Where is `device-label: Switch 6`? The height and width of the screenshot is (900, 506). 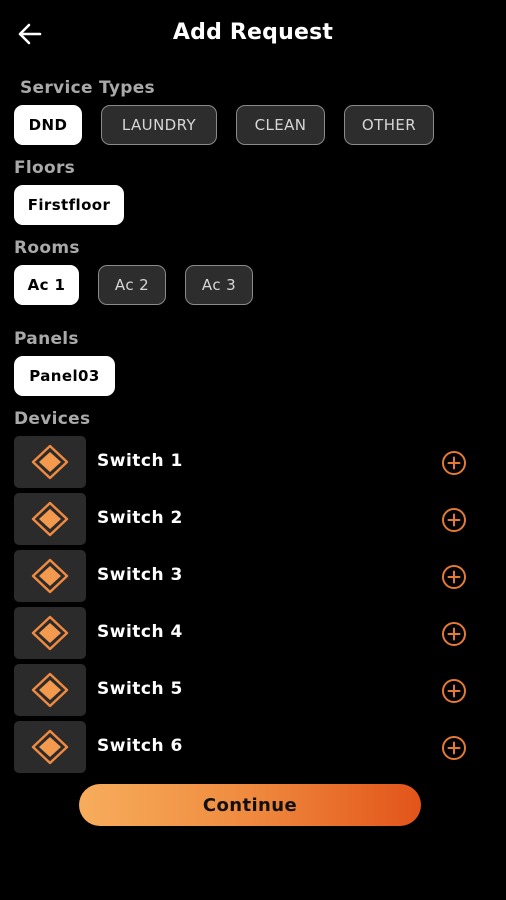
device-label: Switch 6 is located at coordinates (140, 746).